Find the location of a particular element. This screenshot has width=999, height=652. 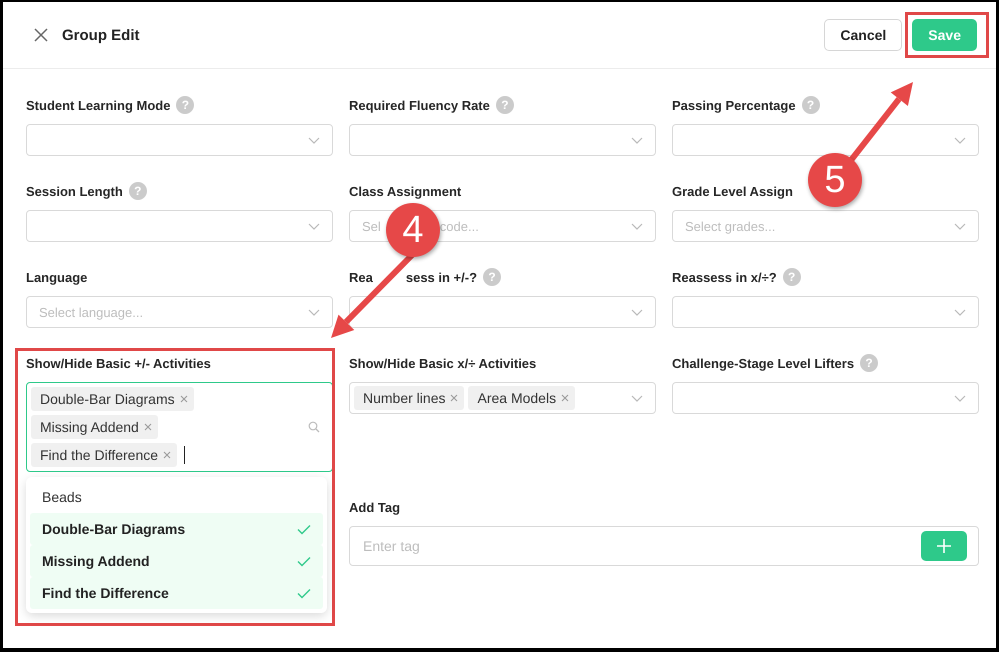

field-label: Reassess in x/÷? is located at coordinates (724, 277).